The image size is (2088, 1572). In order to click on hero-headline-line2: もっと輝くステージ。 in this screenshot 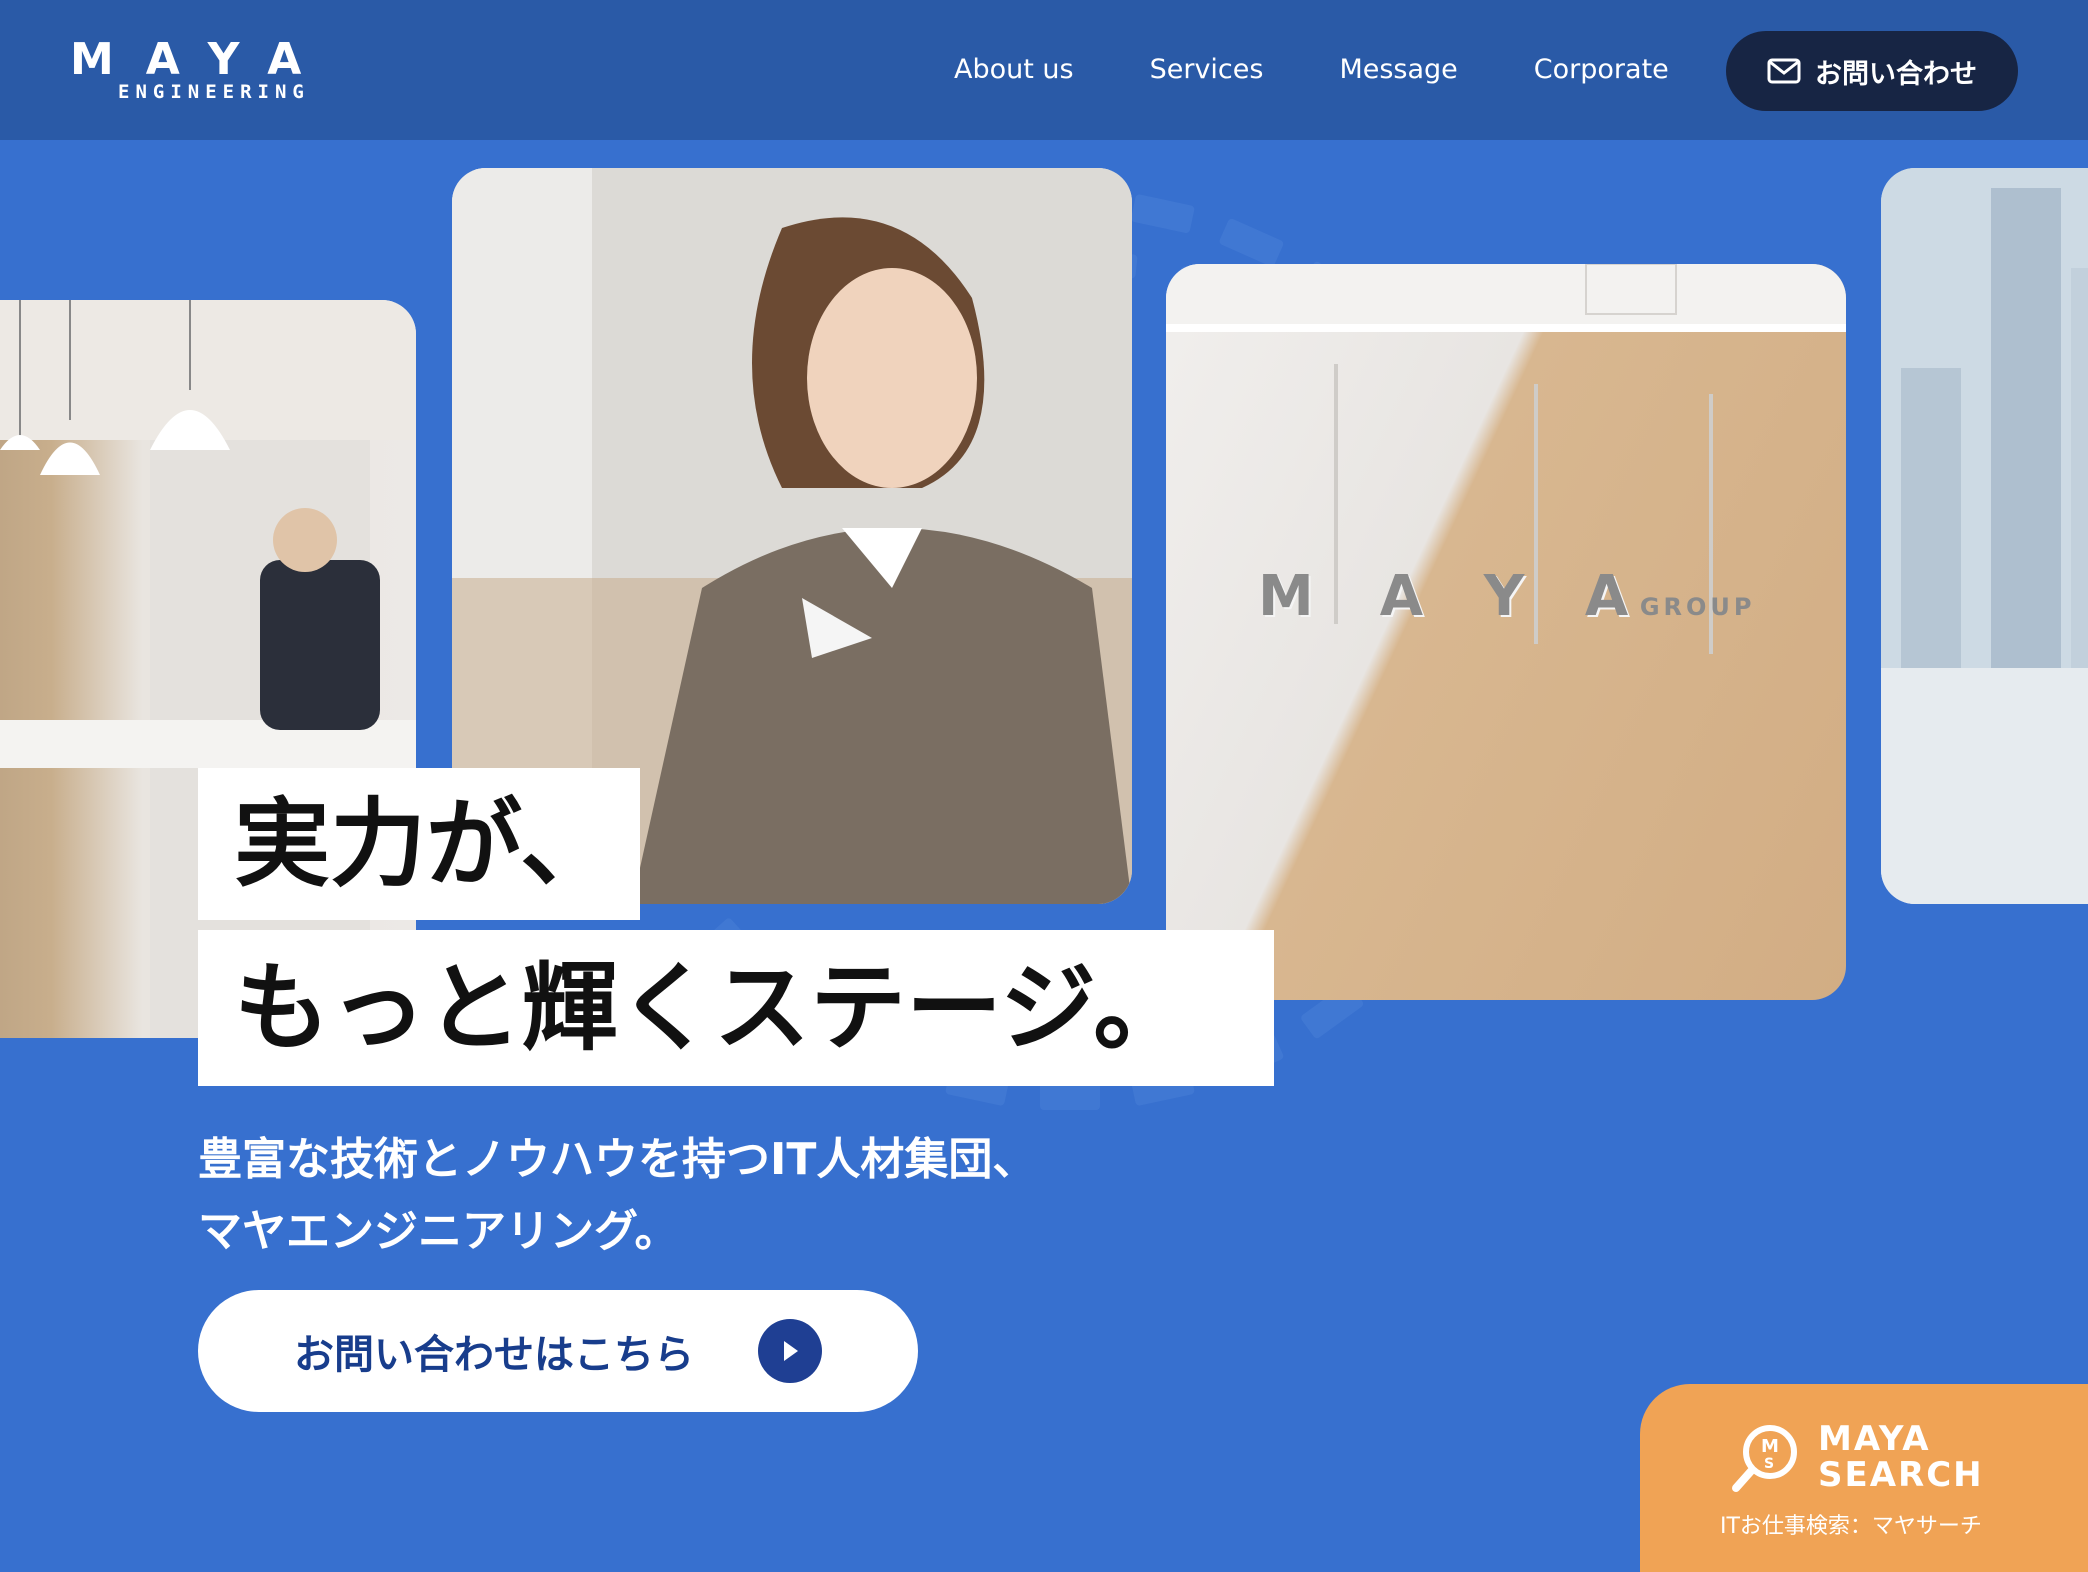, I will do `click(736, 1008)`.